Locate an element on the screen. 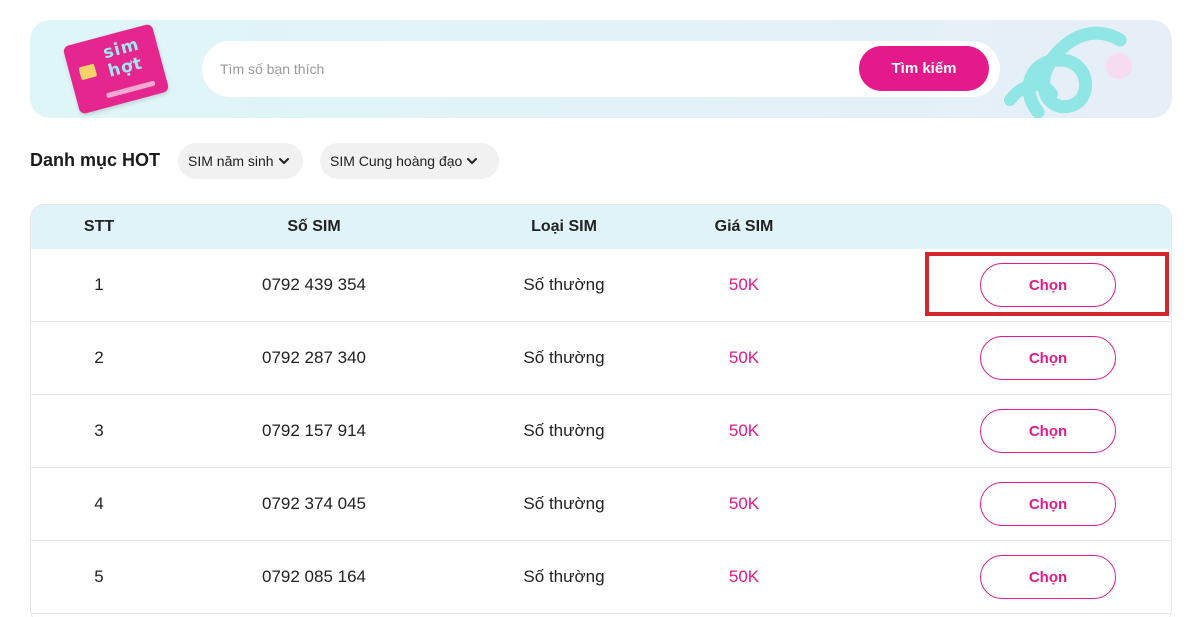 The image size is (1200, 617). cell-sim-number: 0792 157 914 is located at coordinates (314, 430).